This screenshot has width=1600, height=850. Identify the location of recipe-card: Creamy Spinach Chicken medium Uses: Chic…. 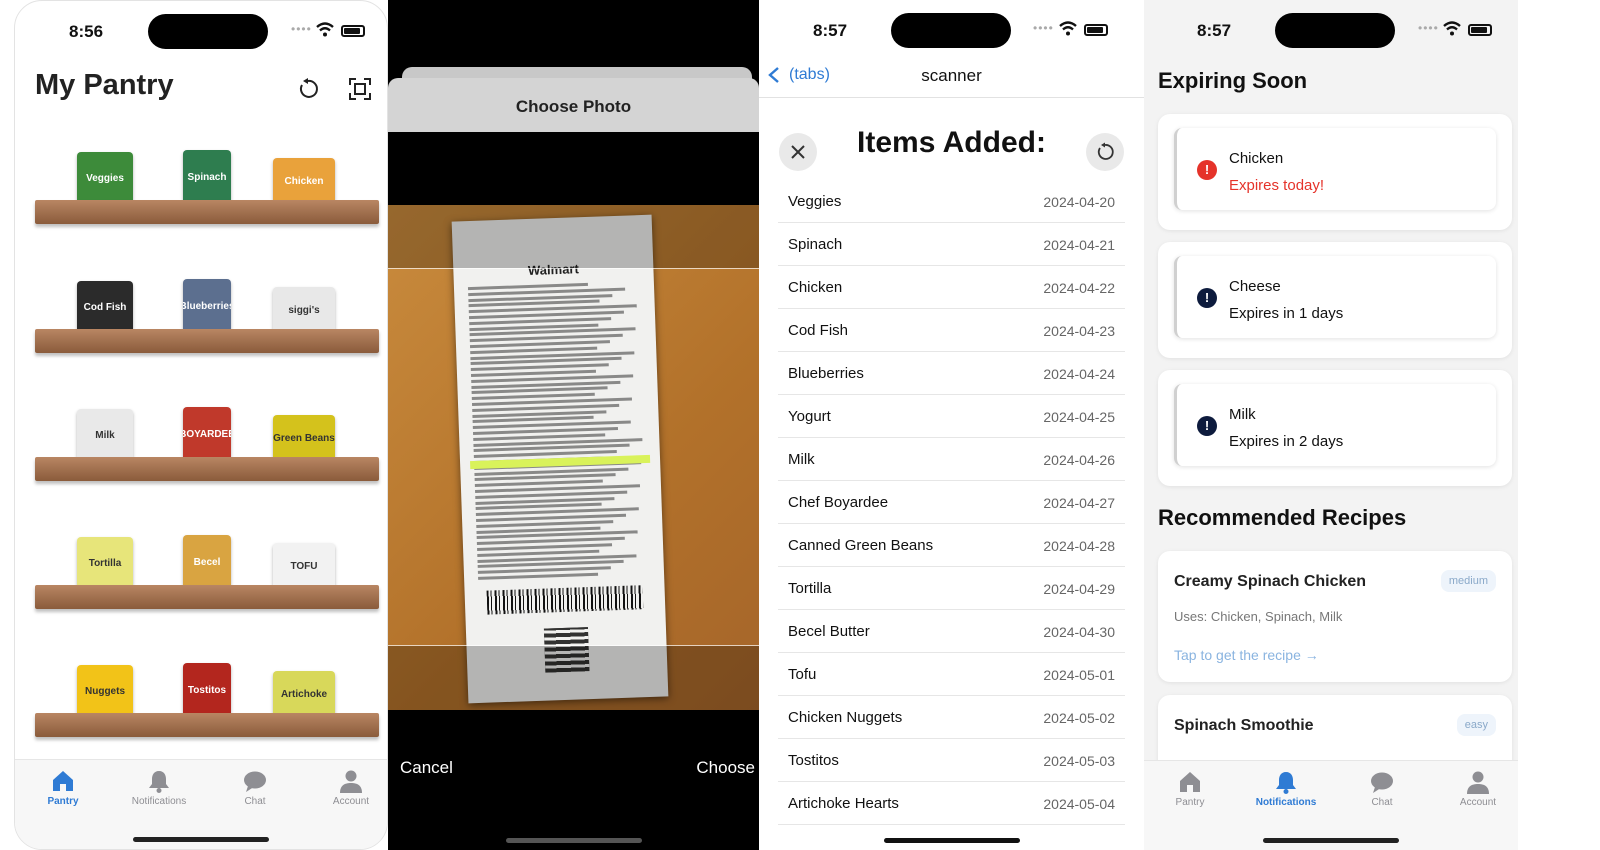
(1335, 616).